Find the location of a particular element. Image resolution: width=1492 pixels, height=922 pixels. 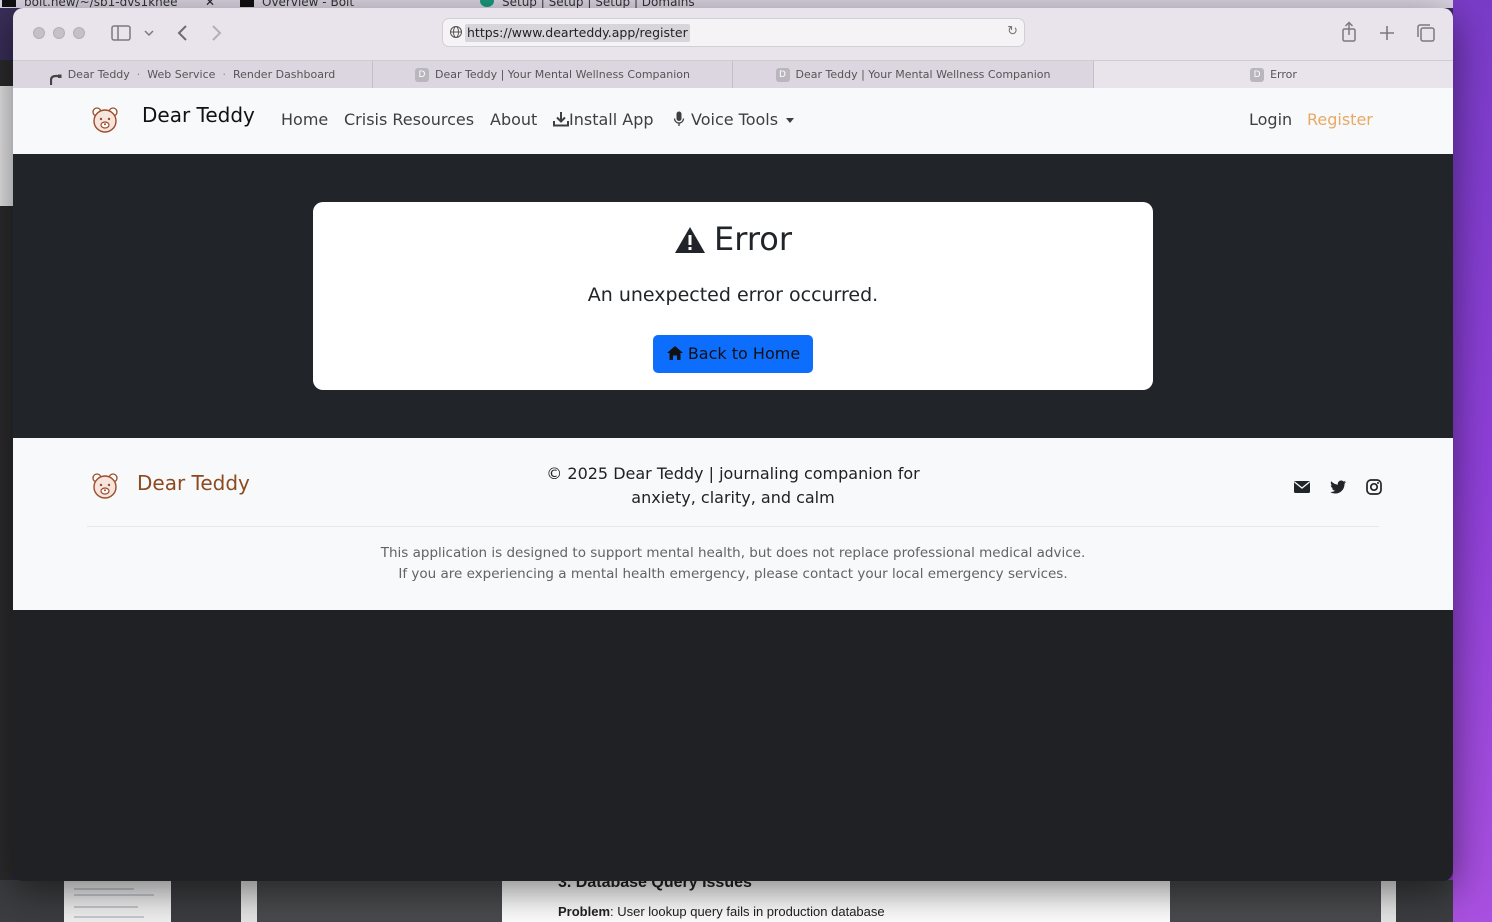

site-icon is located at coordinates (487, 3).